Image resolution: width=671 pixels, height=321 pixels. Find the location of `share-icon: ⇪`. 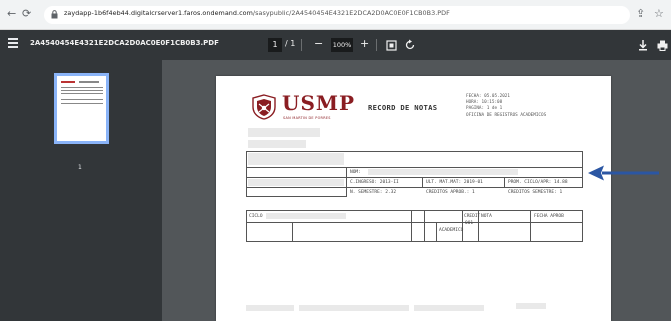

share-icon: ⇪ is located at coordinates (640, 14).